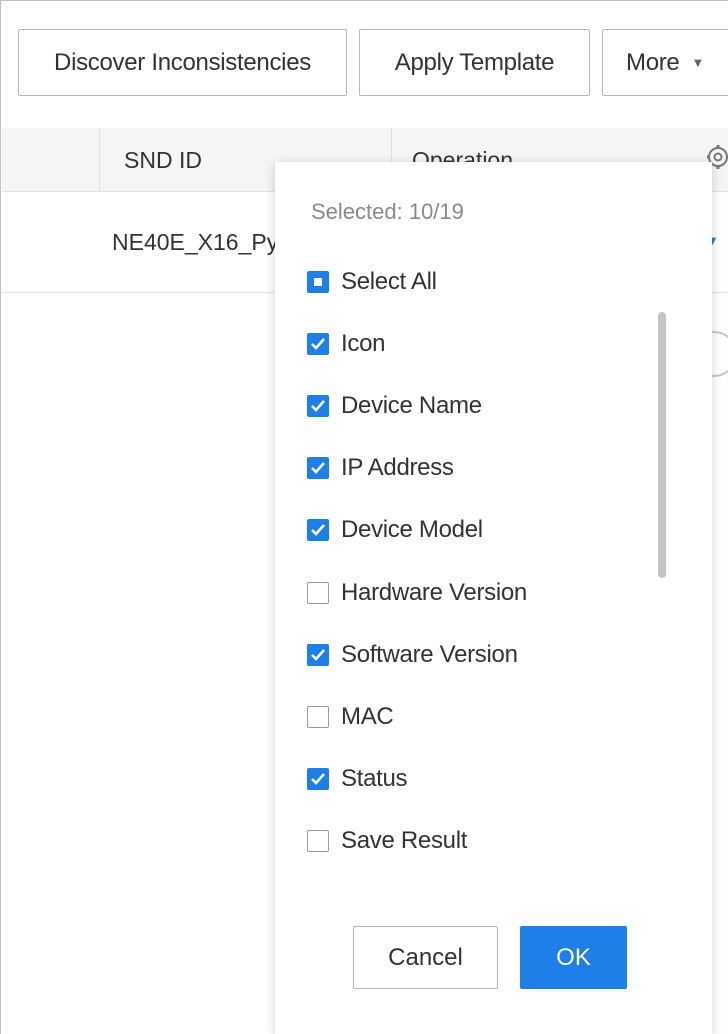  I want to click on ok-button: OK, so click(573, 957).